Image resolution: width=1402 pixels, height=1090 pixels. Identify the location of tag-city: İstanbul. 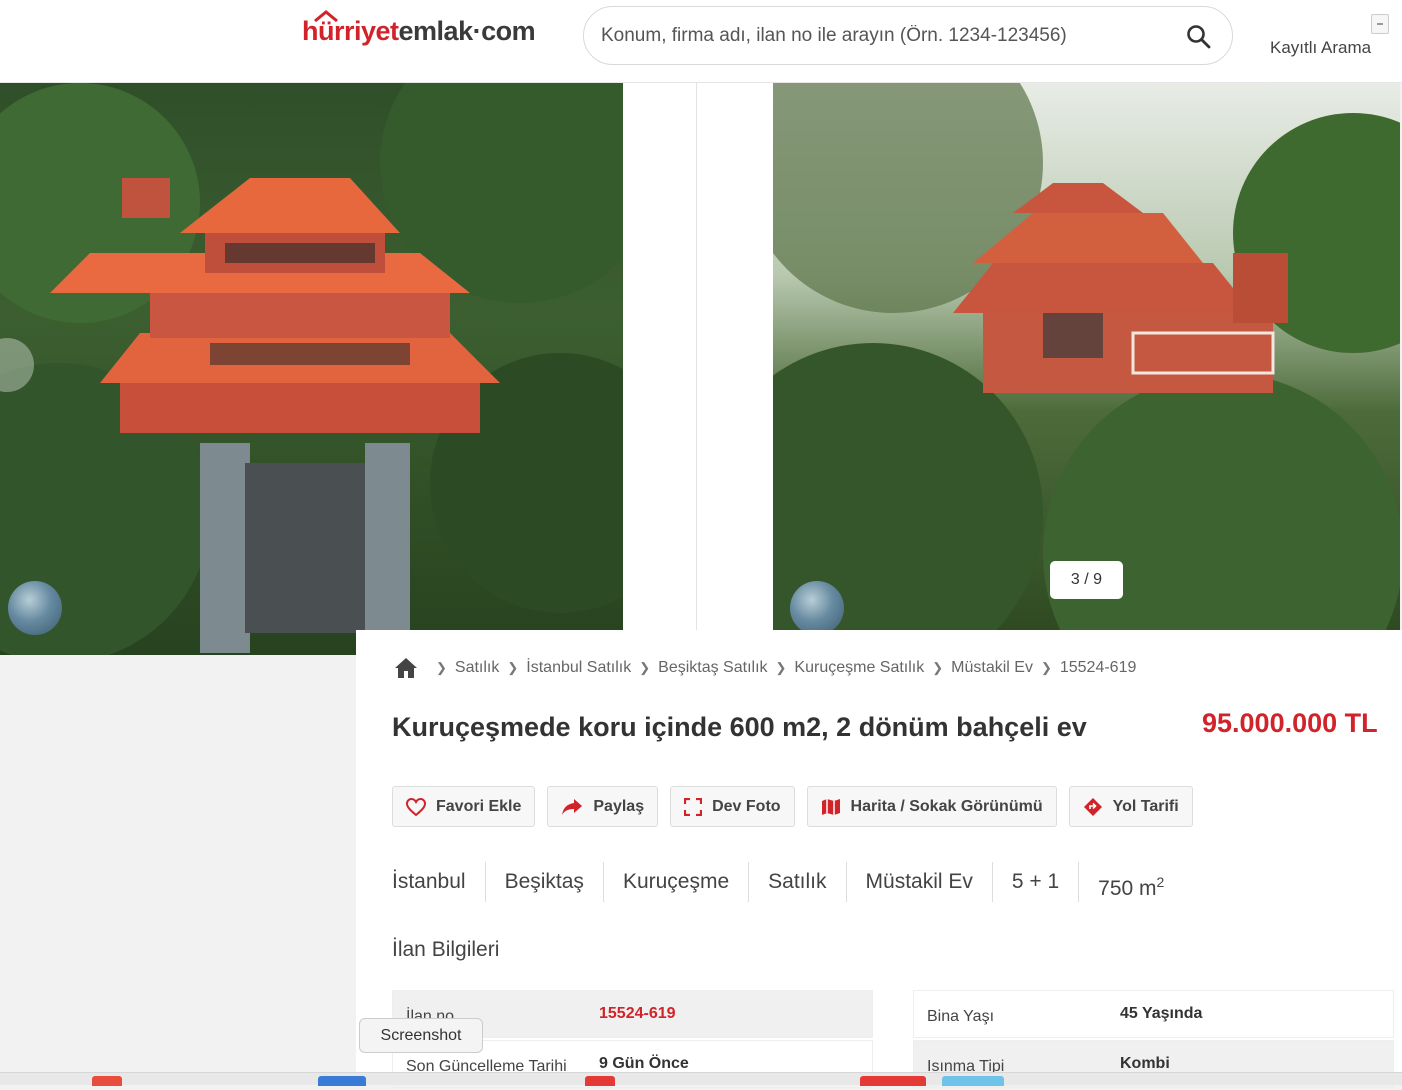
(429, 881).